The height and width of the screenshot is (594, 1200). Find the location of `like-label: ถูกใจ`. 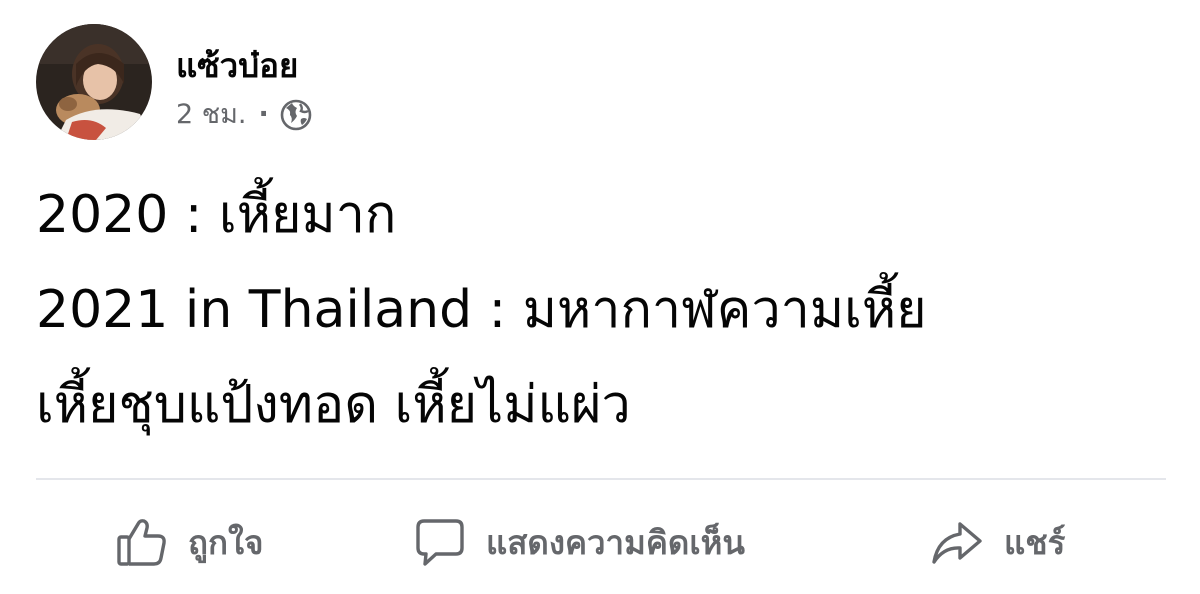

like-label: ถูกใจ is located at coordinates (226, 542).